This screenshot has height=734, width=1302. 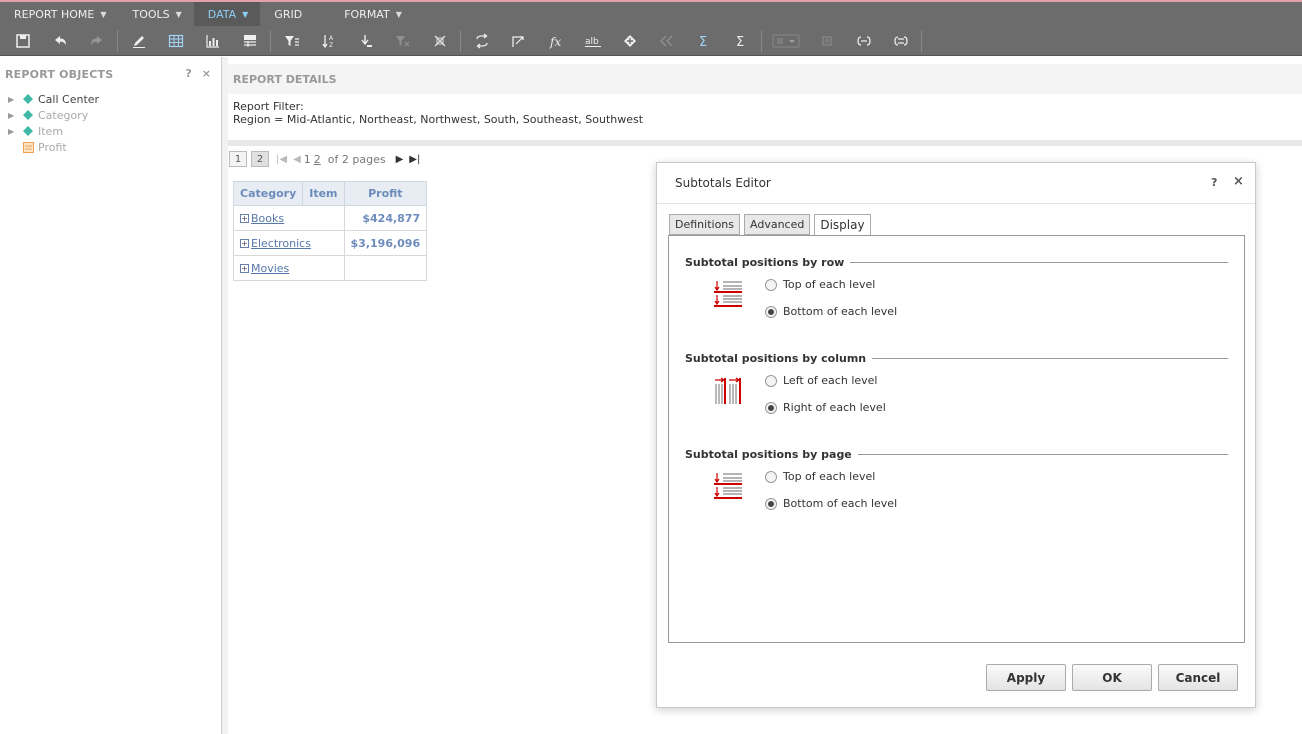 What do you see at coordinates (317, 159) in the screenshot?
I see `page-link-2: 2` at bounding box center [317, 159].